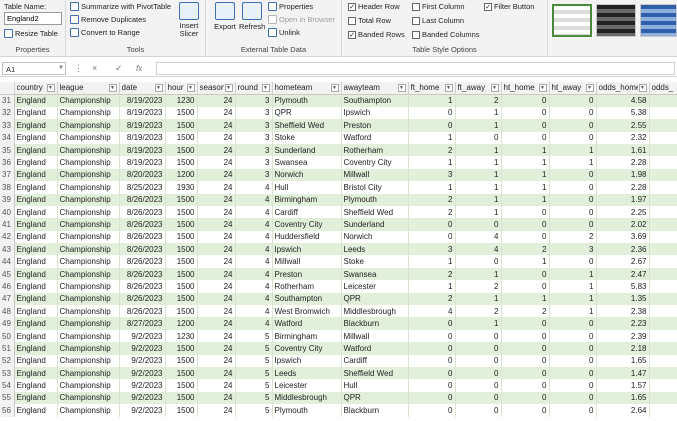 The image size is (677, 421). I want to click on table-cell: Watford, so click(375, 348).